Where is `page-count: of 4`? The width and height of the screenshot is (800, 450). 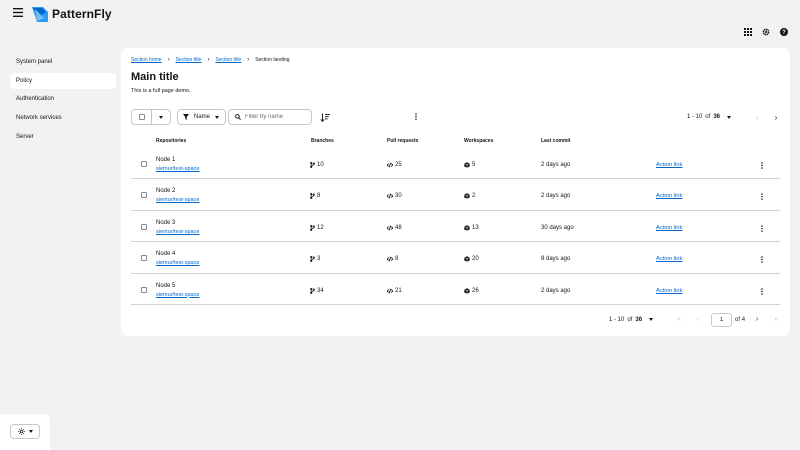 page-count: of 4 is located at coordinates (740, 319).